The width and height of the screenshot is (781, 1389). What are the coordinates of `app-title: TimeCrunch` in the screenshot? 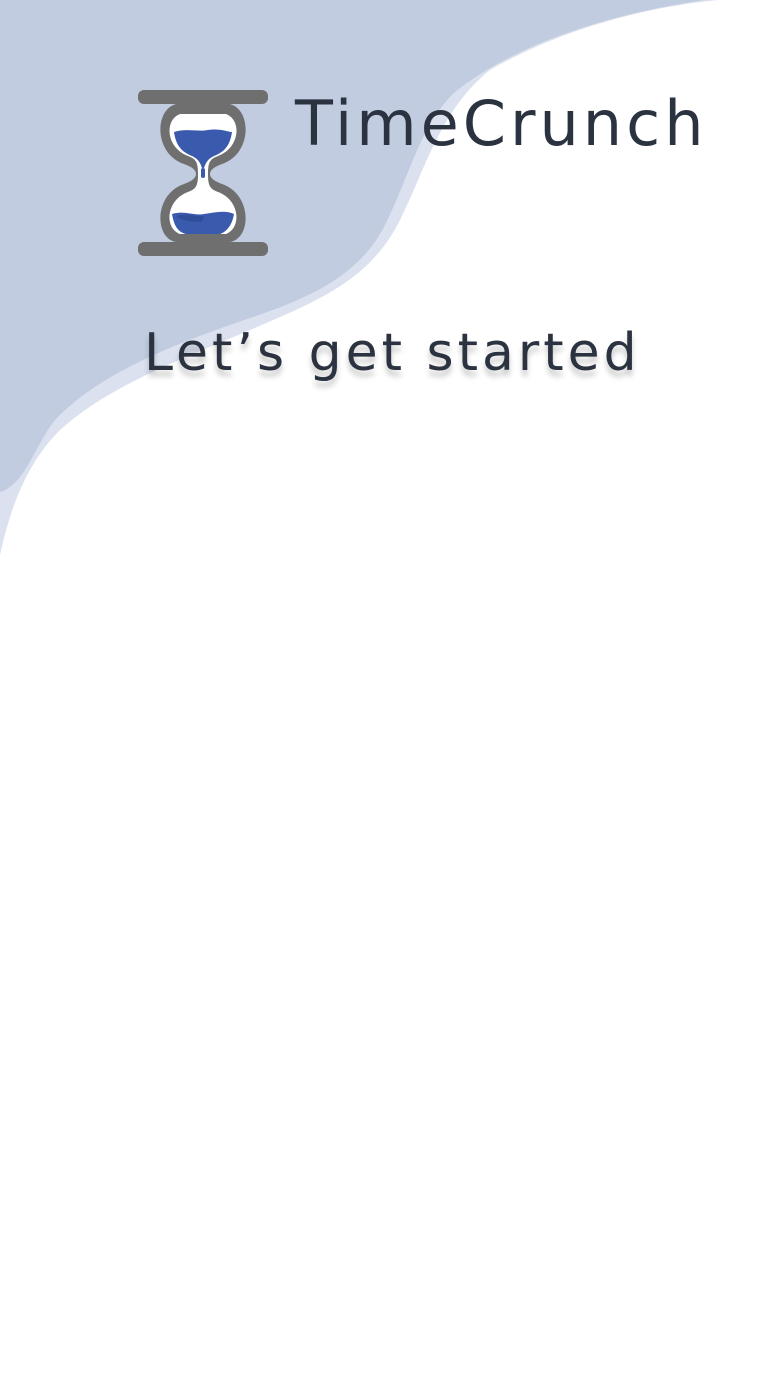 It's located at (501, 123).